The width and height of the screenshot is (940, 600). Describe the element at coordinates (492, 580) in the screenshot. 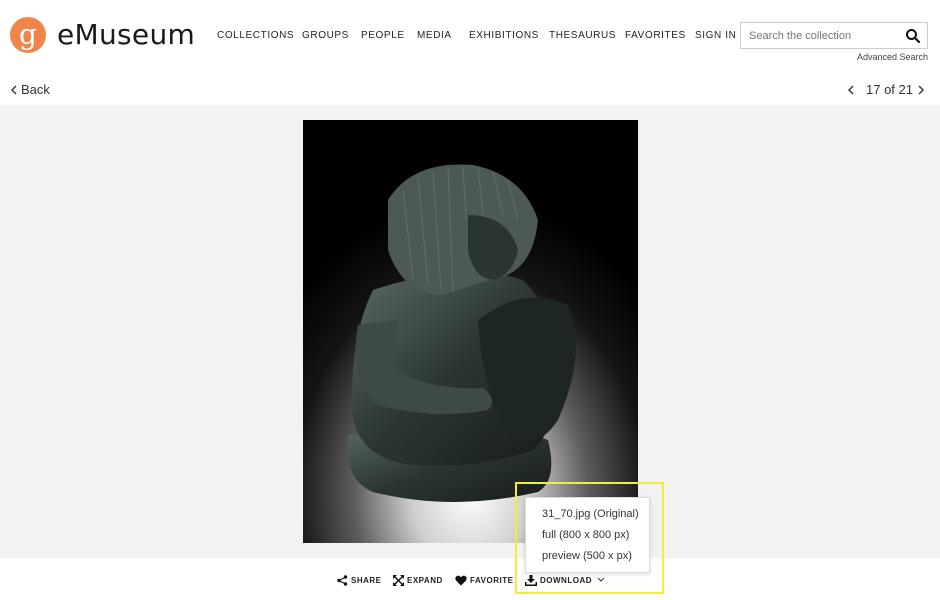

I see `favorite-label: FAVORITE` at that location.